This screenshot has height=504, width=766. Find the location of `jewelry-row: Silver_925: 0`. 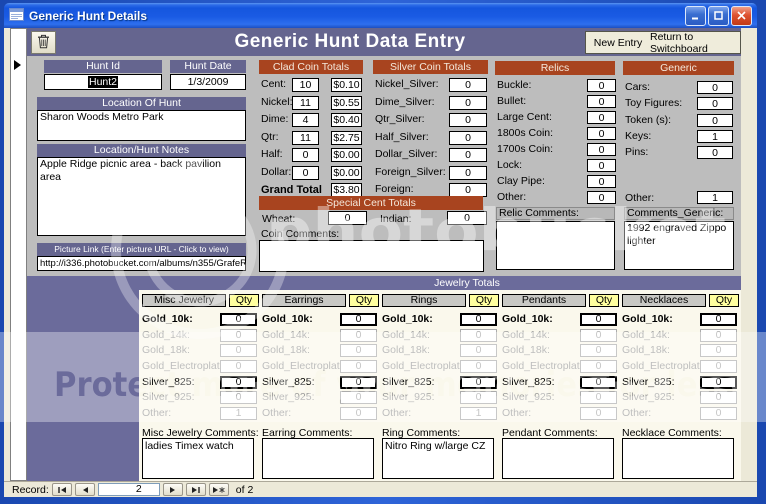

jewelry-row: Silver_925: 0 is located at coordinates (440, 399).